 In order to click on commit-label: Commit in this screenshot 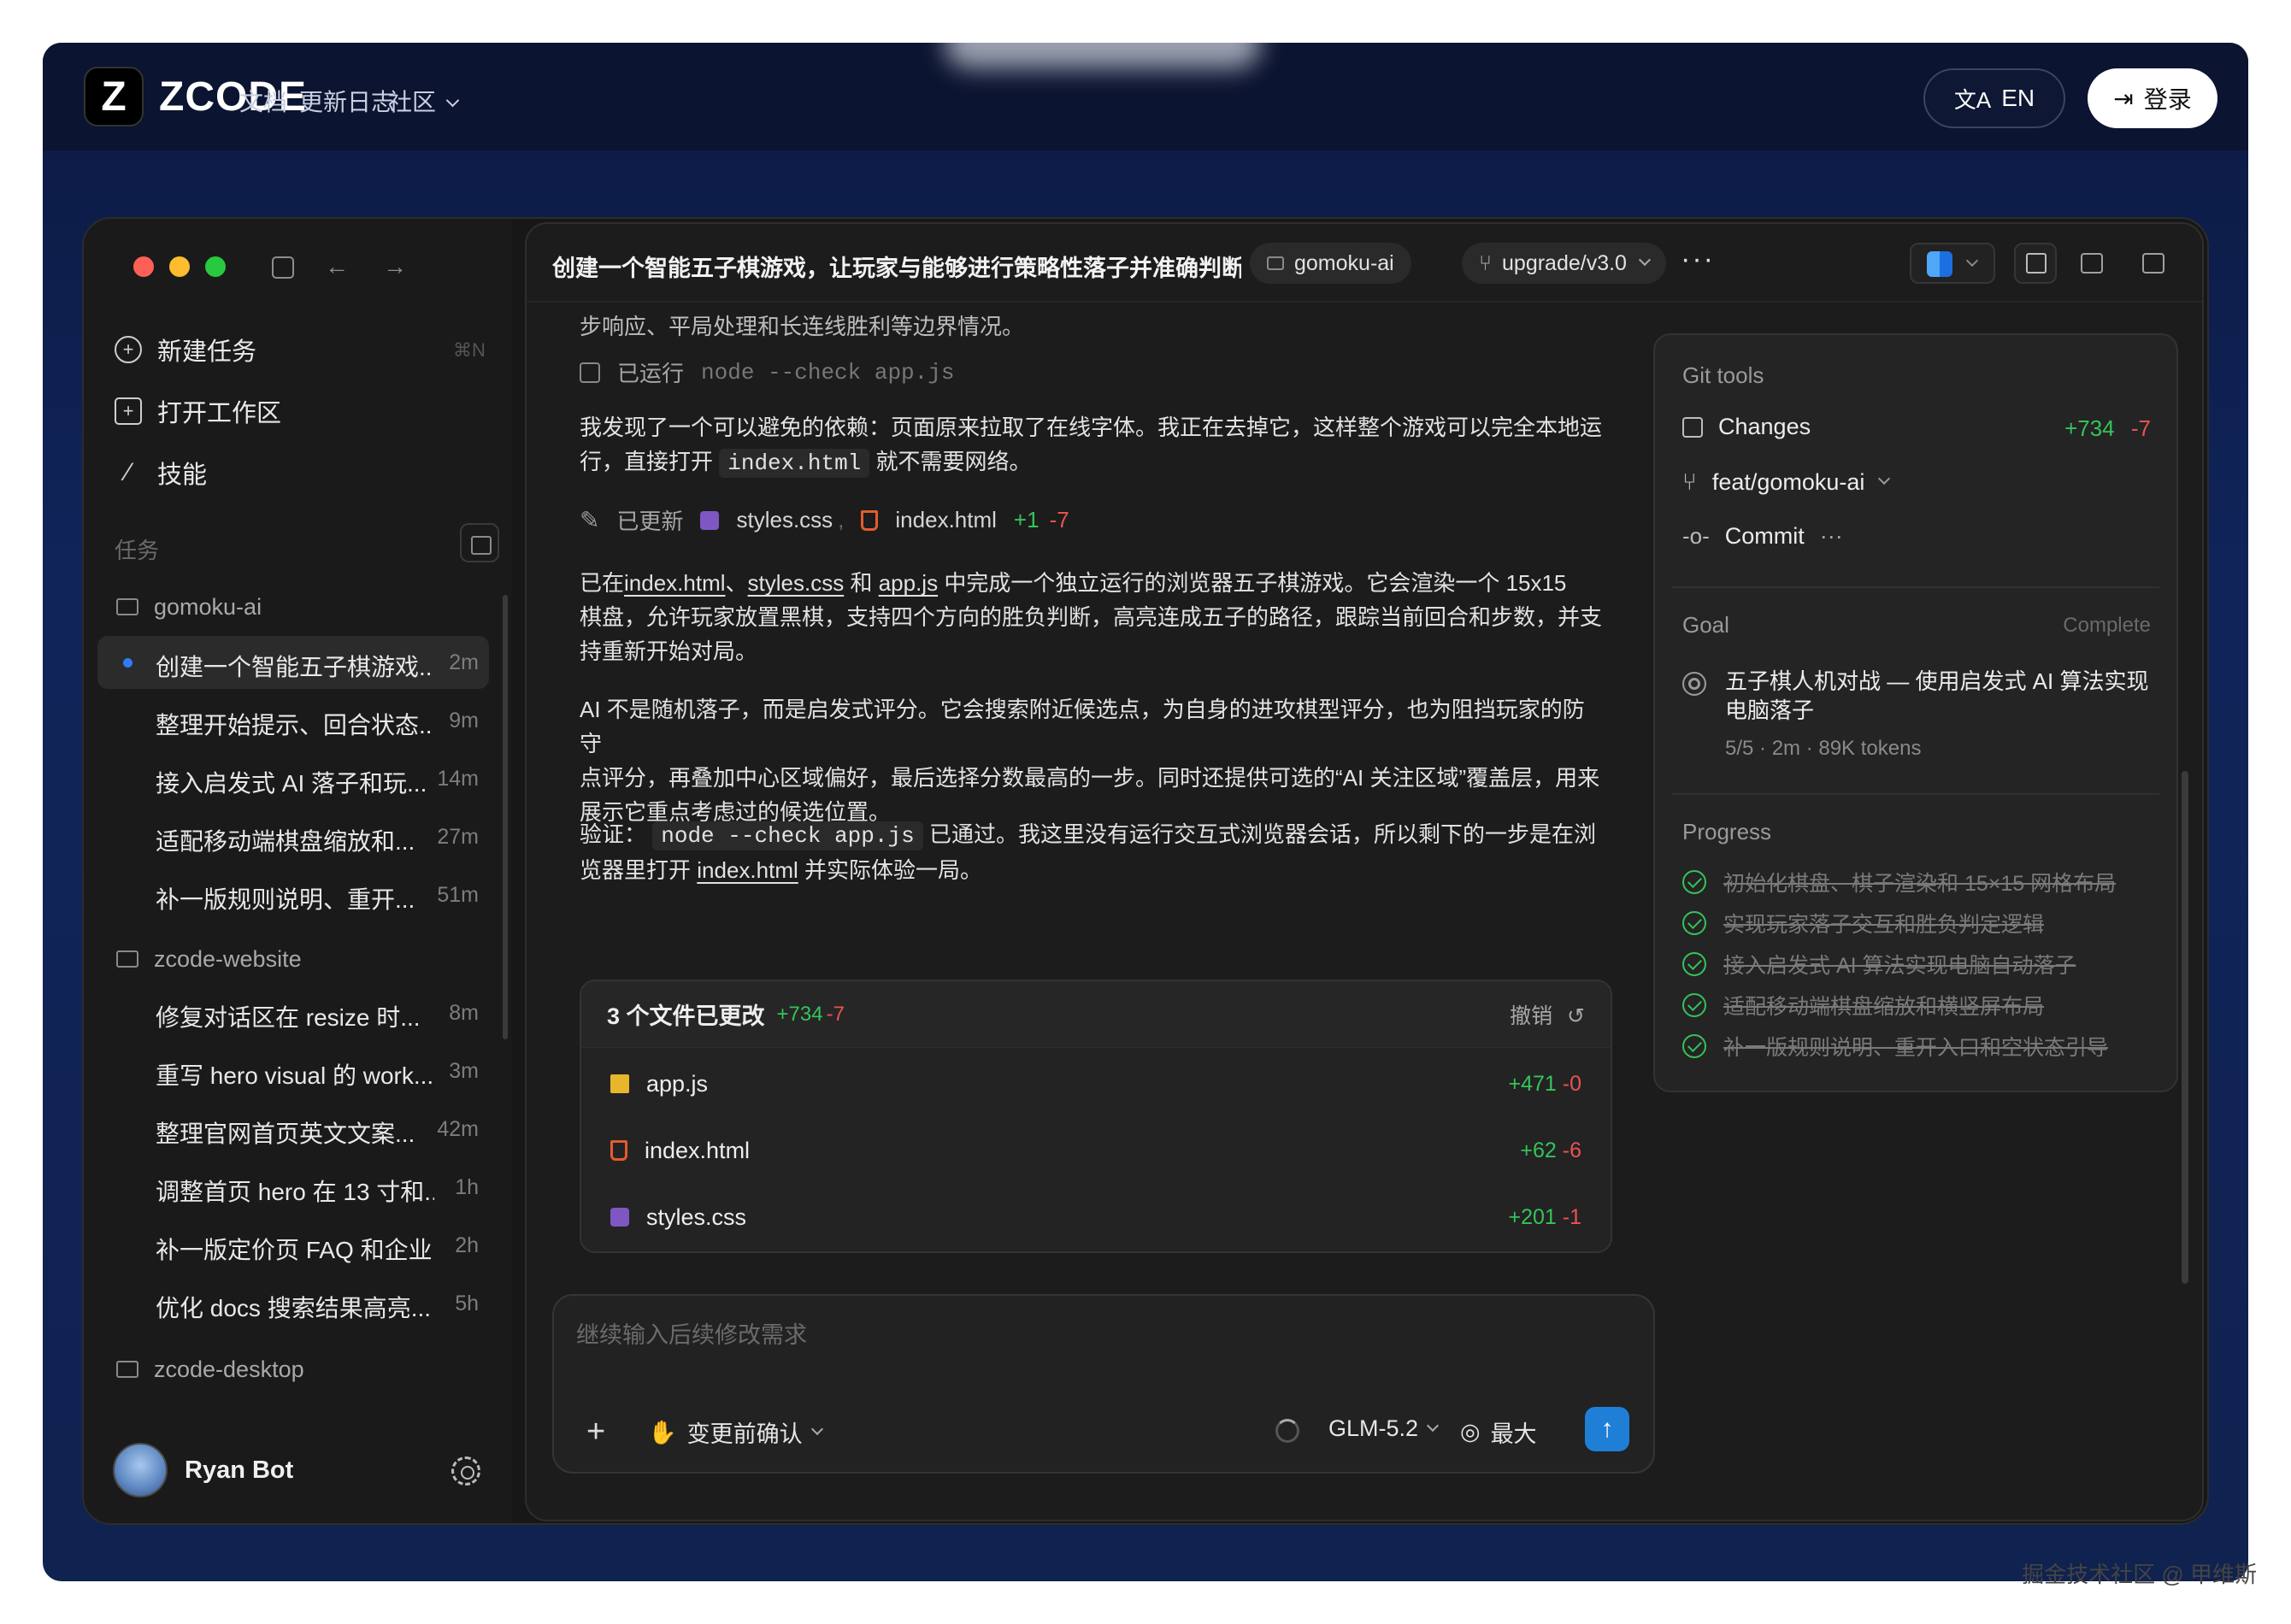, I will do `click(1765, 536)`.